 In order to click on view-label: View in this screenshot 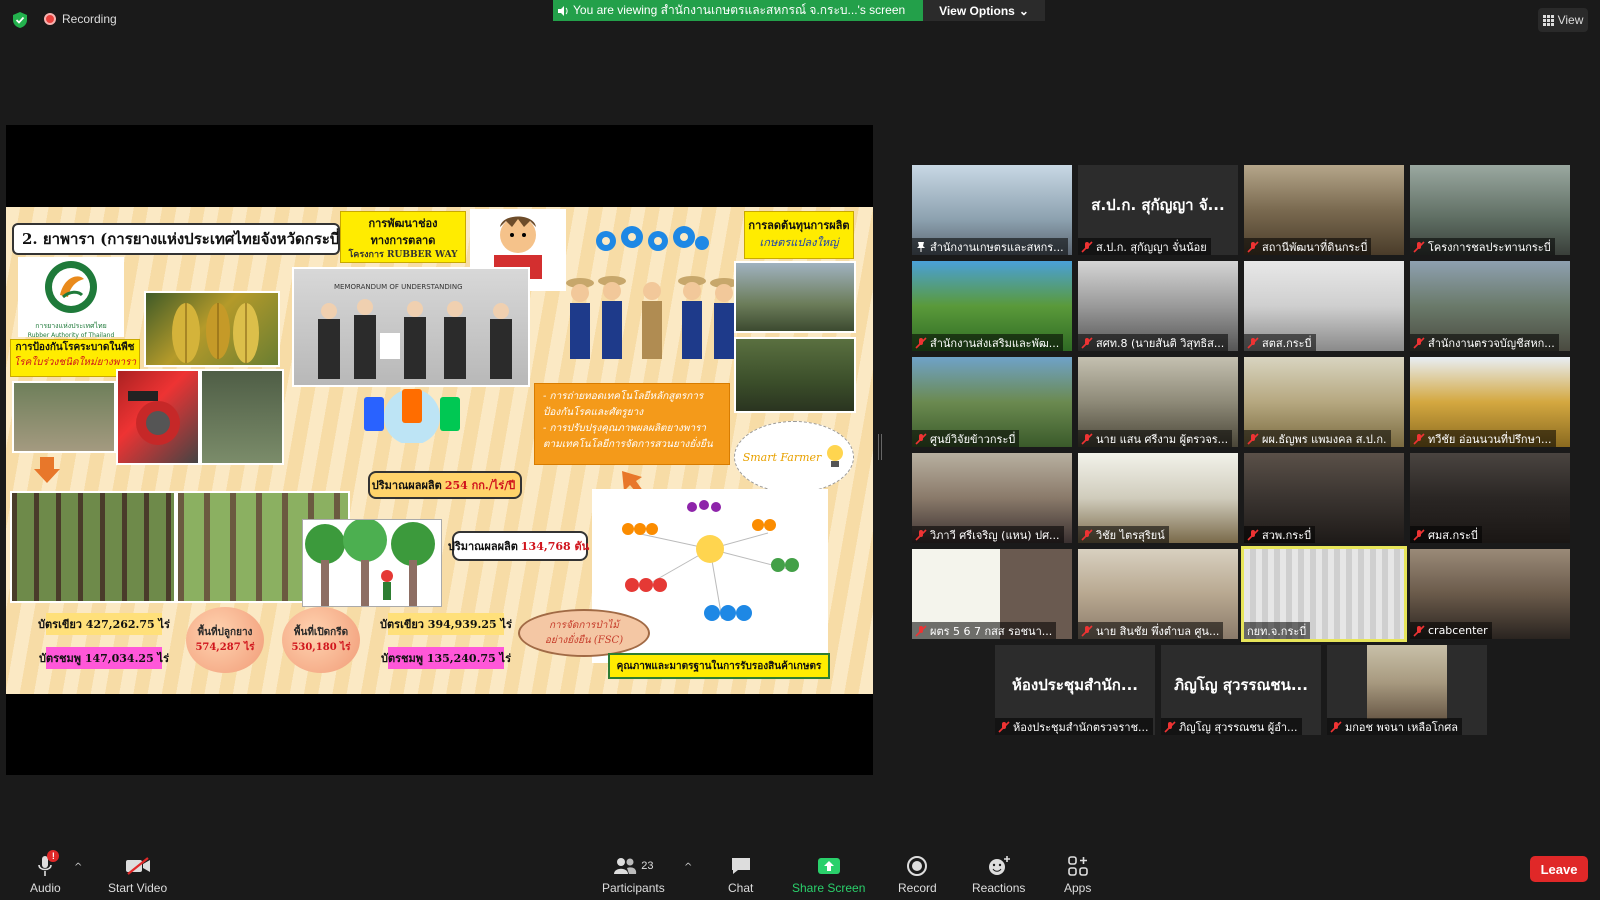, I will do `click(1570, 20)`.